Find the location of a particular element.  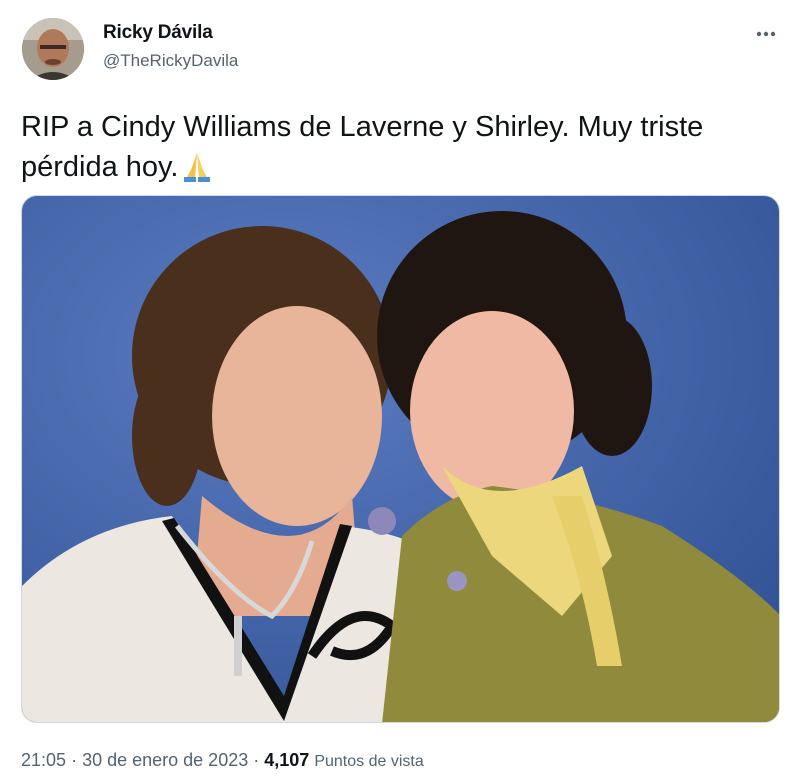

avatar is located at coordinates (53, 49).